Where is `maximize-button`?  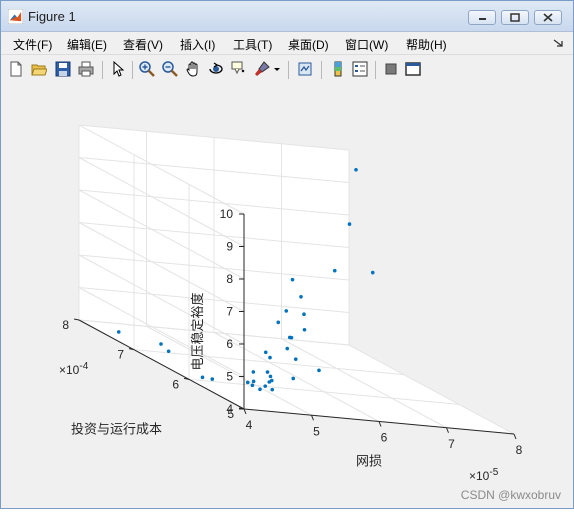
maximize-button is located at coordinates (515, 17).